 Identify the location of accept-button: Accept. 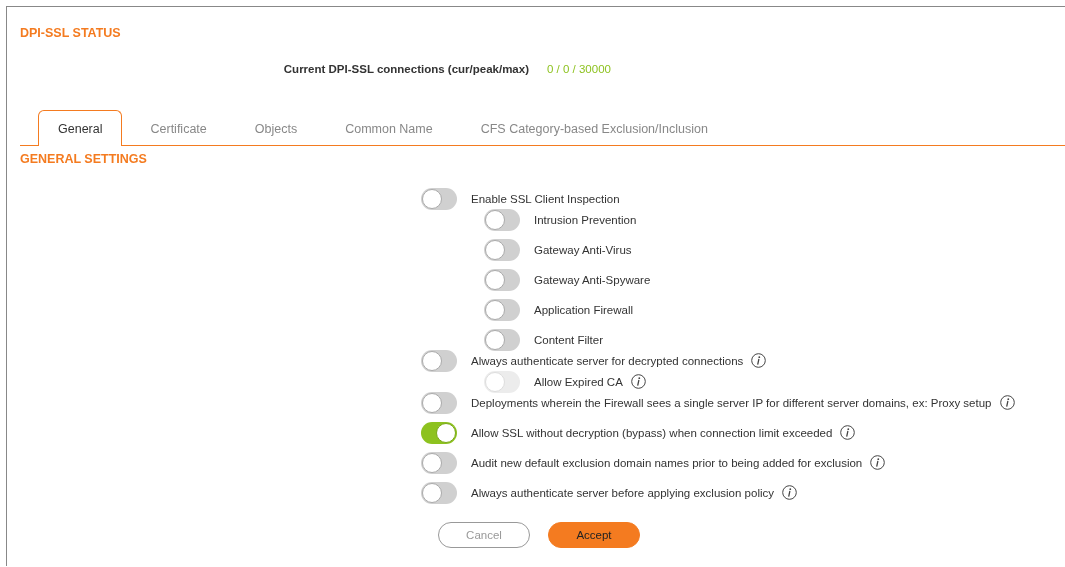
(594, 535).